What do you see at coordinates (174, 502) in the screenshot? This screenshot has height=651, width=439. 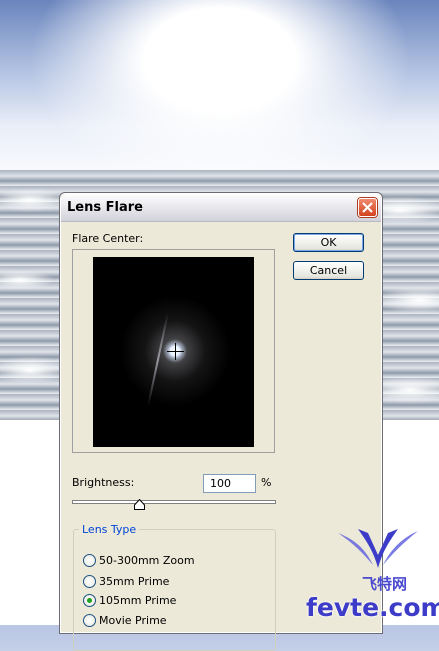 I see `brightness-slider-track` at bounding box center [174, 502].